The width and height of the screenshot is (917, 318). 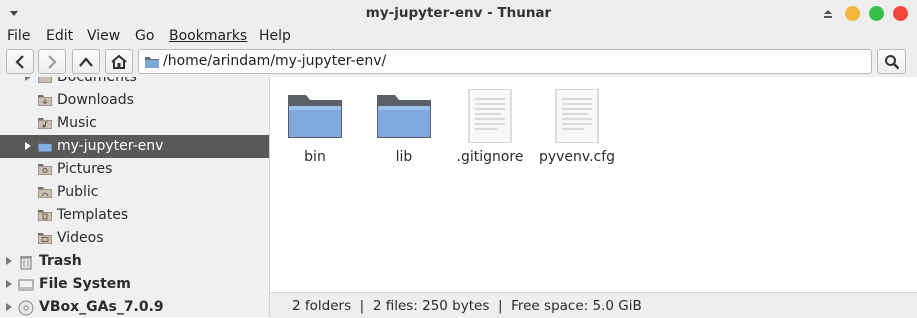 I want to click on forward-button, so click(x=52, y=61).